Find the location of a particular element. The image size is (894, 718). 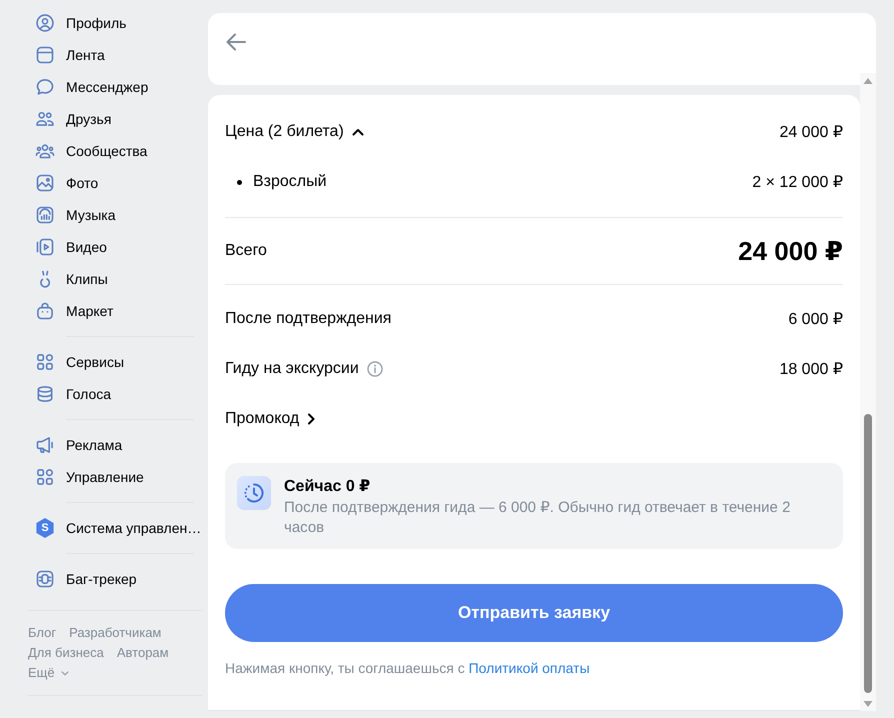

price-value: 24 000 ₽ is located at coordinates (811, 132).